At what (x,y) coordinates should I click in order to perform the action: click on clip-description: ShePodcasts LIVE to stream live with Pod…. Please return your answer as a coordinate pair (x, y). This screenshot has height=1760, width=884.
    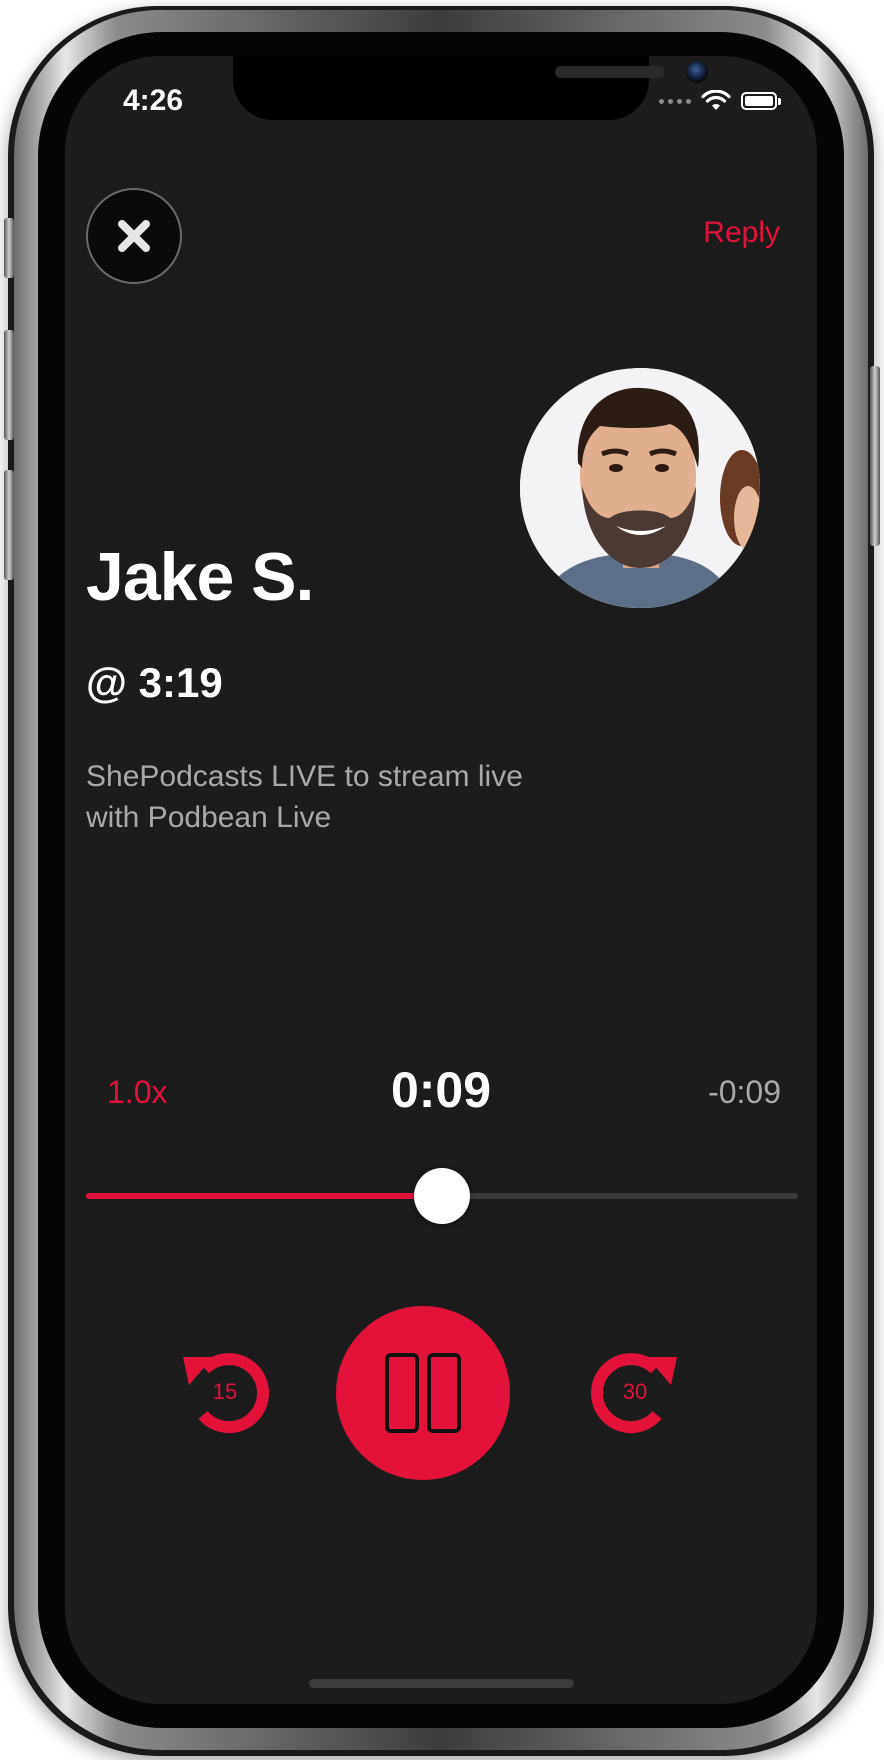
    Looking at the image, I should click on (304, 797).